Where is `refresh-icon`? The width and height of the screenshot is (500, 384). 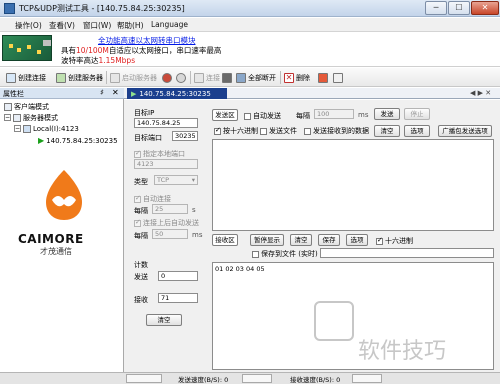
refresh-icon is located at coordinates (181, 78).